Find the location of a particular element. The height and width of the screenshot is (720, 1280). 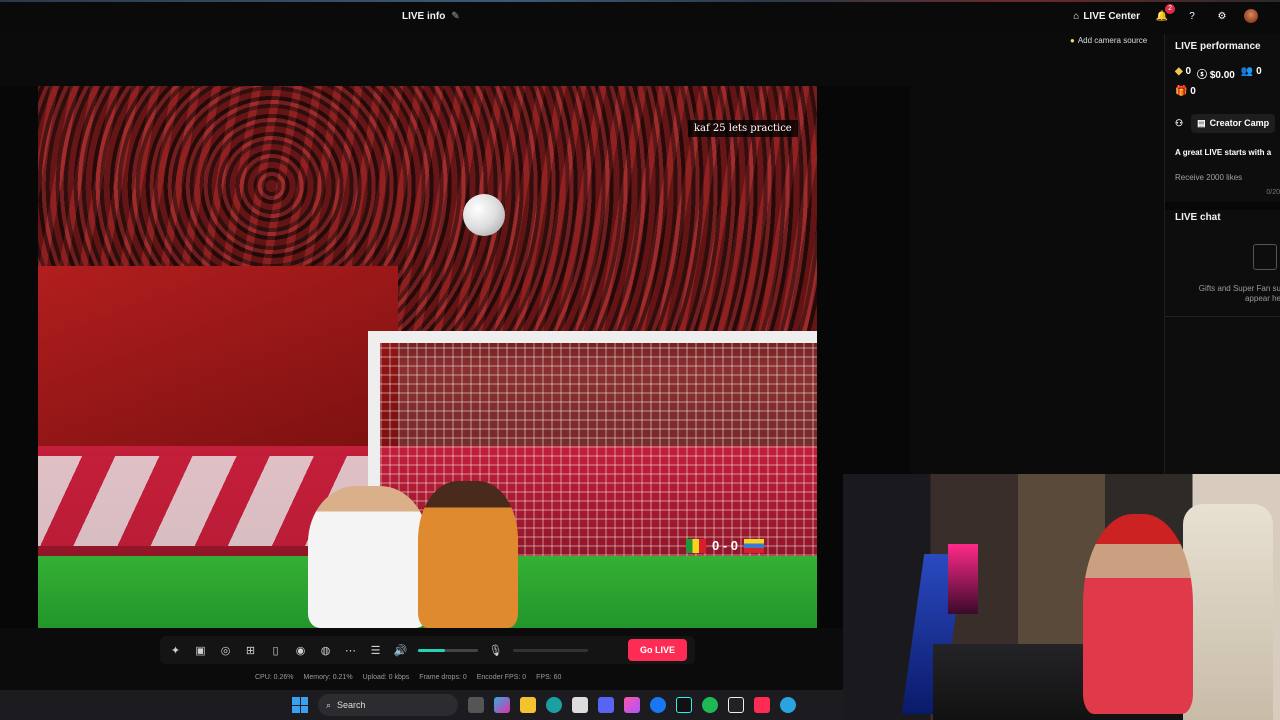

effects-icon: ◎ is located at coordinates (225, 650).